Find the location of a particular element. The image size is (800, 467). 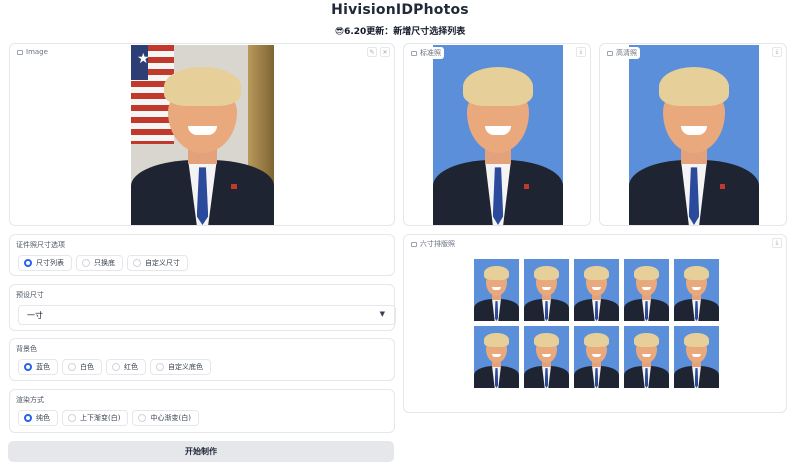

radio-custom-size: 自定义尺寸 is located at coordinates (157, 263).